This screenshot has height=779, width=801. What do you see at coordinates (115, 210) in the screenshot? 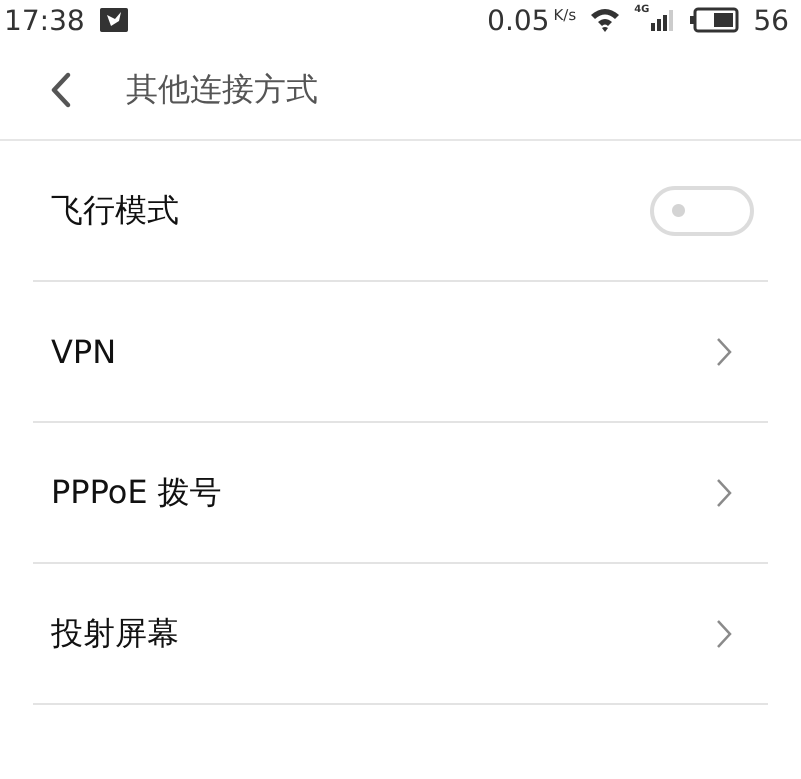
I see `row-label: 飞行模式` at bounding box center [115, 210].